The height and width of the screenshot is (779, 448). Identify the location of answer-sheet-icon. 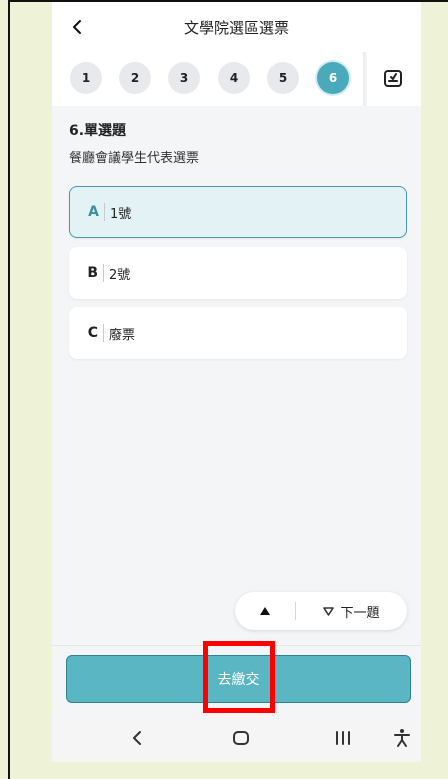
(393, 78).